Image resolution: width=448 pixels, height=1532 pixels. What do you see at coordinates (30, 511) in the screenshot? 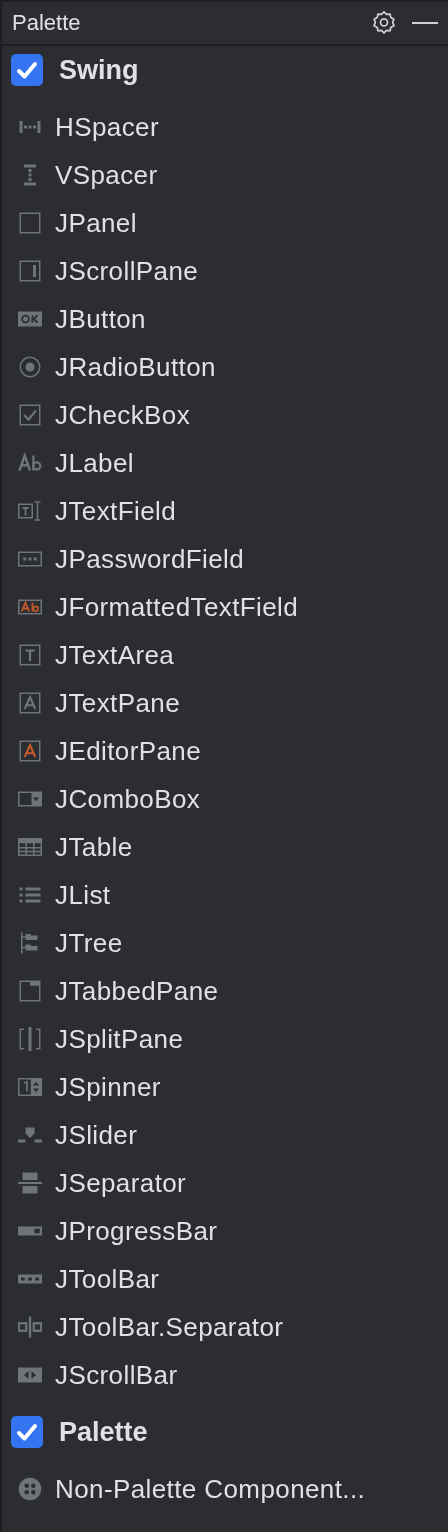
I see `text-field-icon` at bounding box center [30, 511].